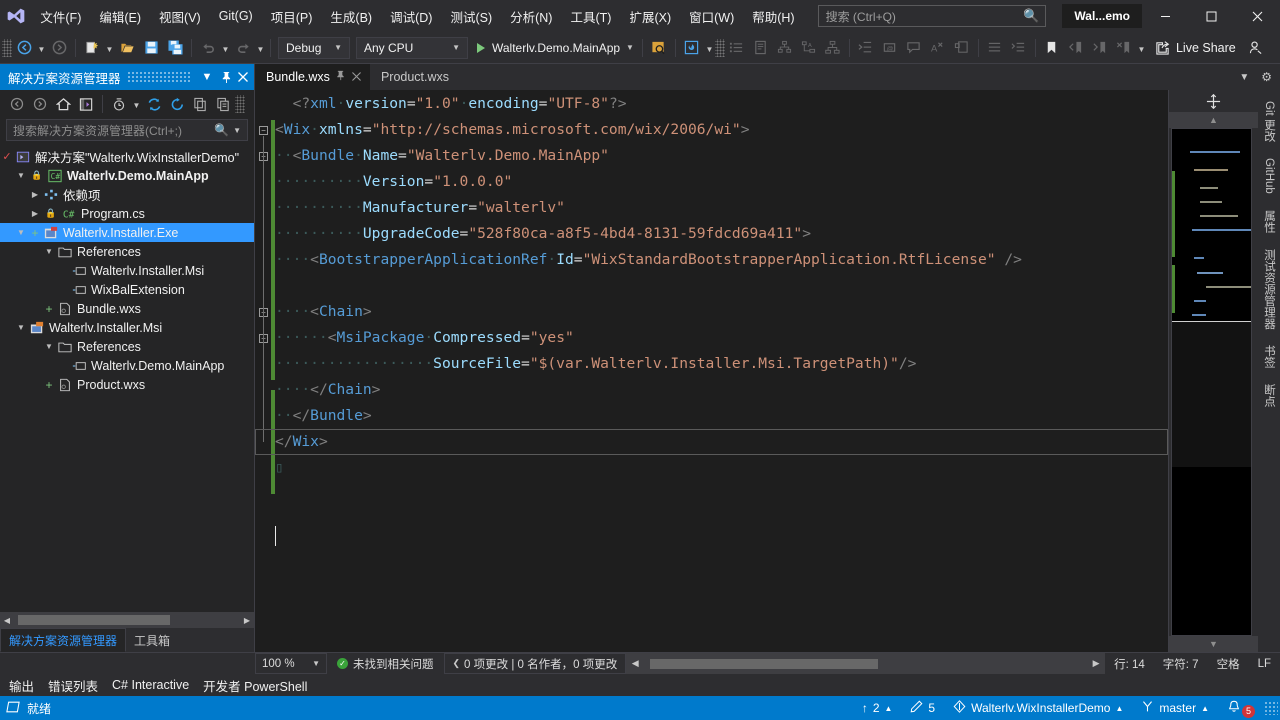  I want to click on editor-tab-product-wxs: Product.wxs, so click(412, 77).